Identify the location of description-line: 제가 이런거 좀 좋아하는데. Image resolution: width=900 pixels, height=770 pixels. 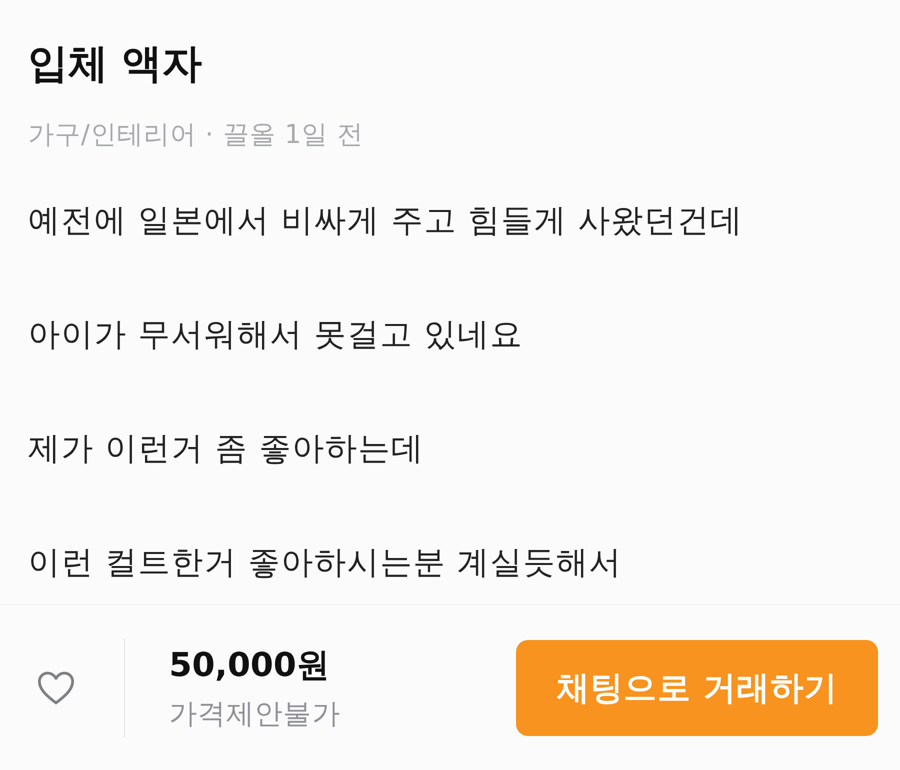
(226, 448).